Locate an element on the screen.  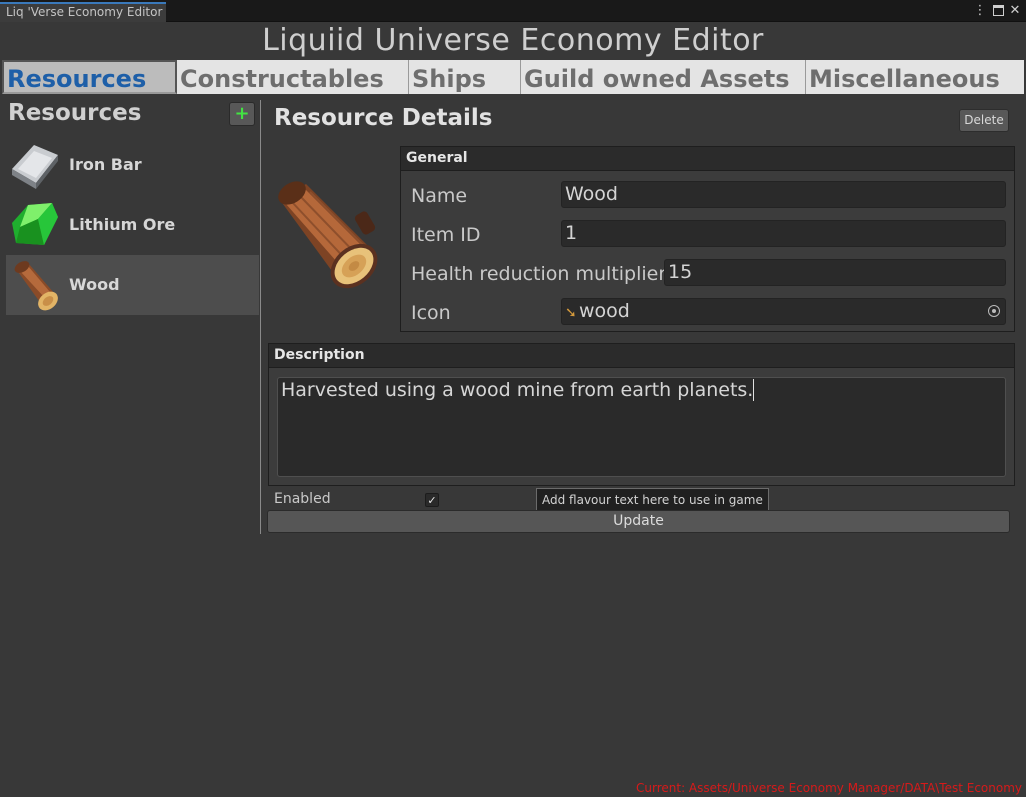
tab-resources: Resources is located at coordinates (89, 77).